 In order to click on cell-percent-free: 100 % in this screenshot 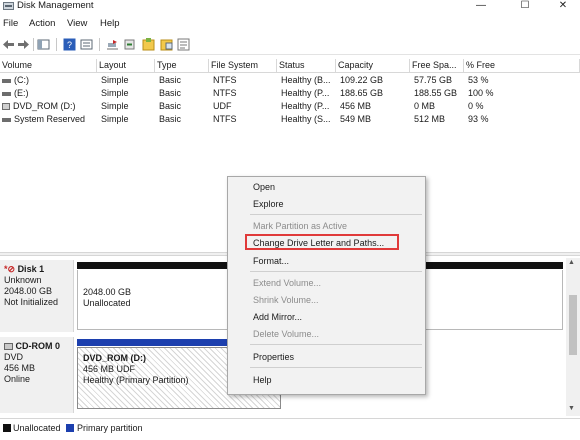, I will do `click(481, 93)`.